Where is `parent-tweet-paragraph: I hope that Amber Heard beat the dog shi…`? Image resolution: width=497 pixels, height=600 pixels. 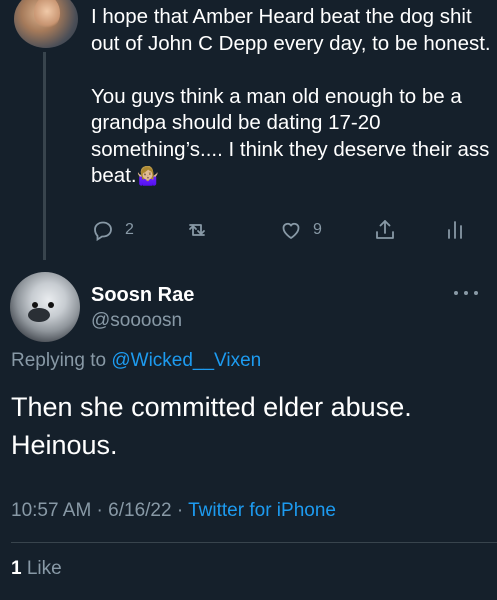
parent-tweet-paragraph: I hope that Amber Heard beat the dog shi… is located at coordinates (291, 30).